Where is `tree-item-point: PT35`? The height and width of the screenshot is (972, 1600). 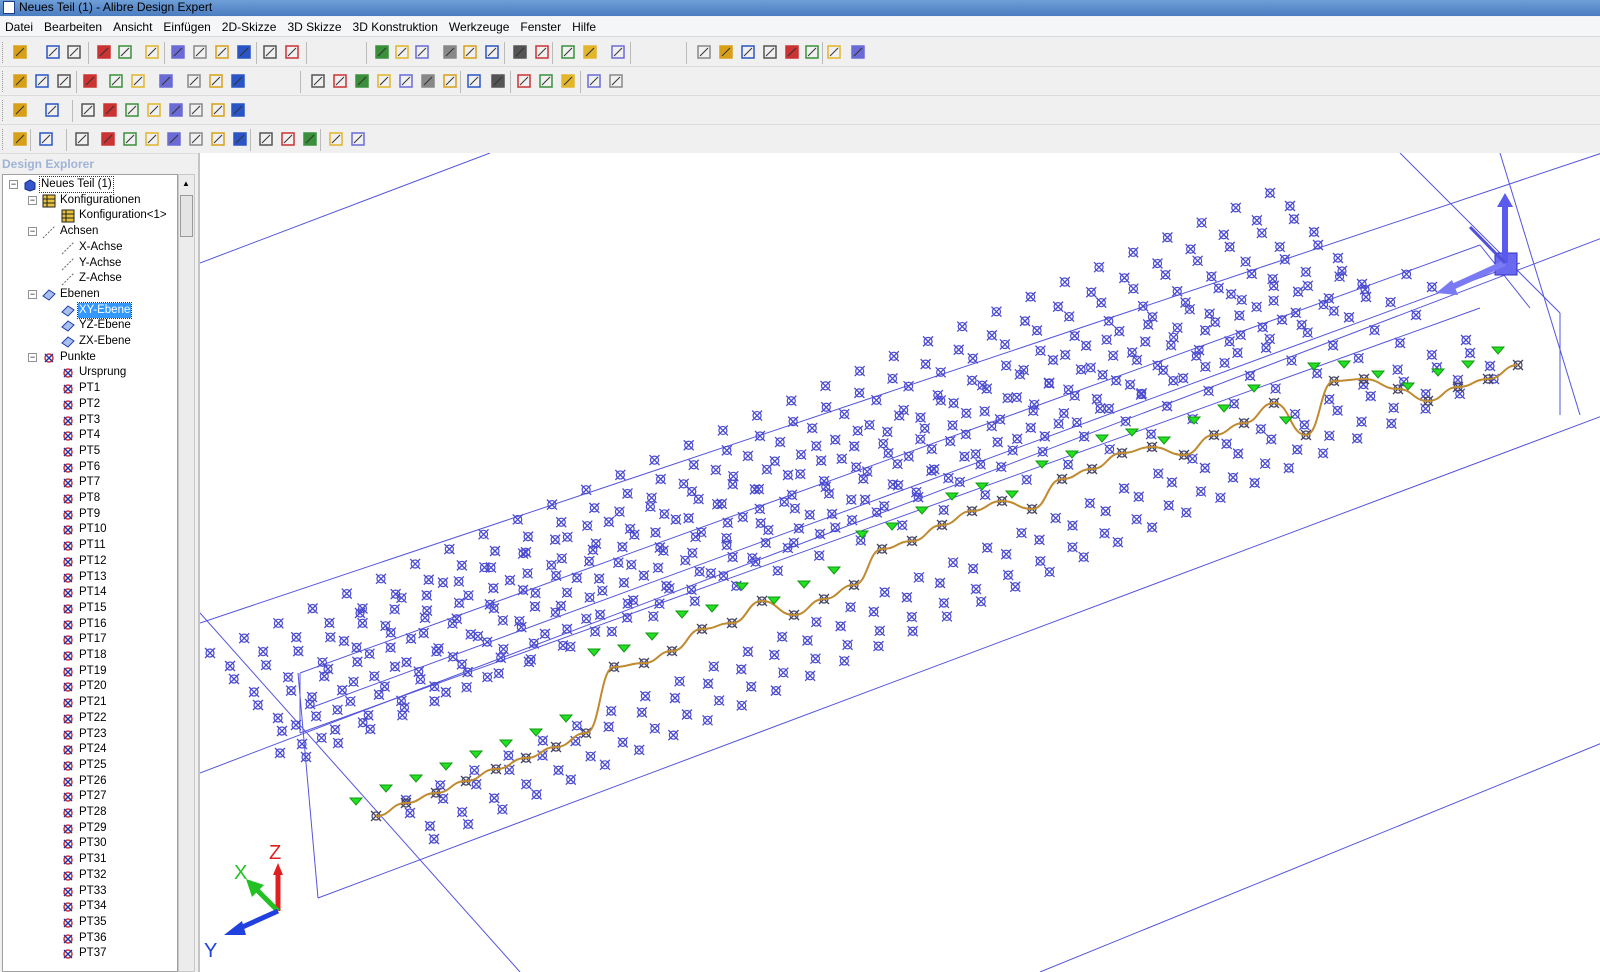 tree-item-point: PT35 is located at coordinates (90, 923).